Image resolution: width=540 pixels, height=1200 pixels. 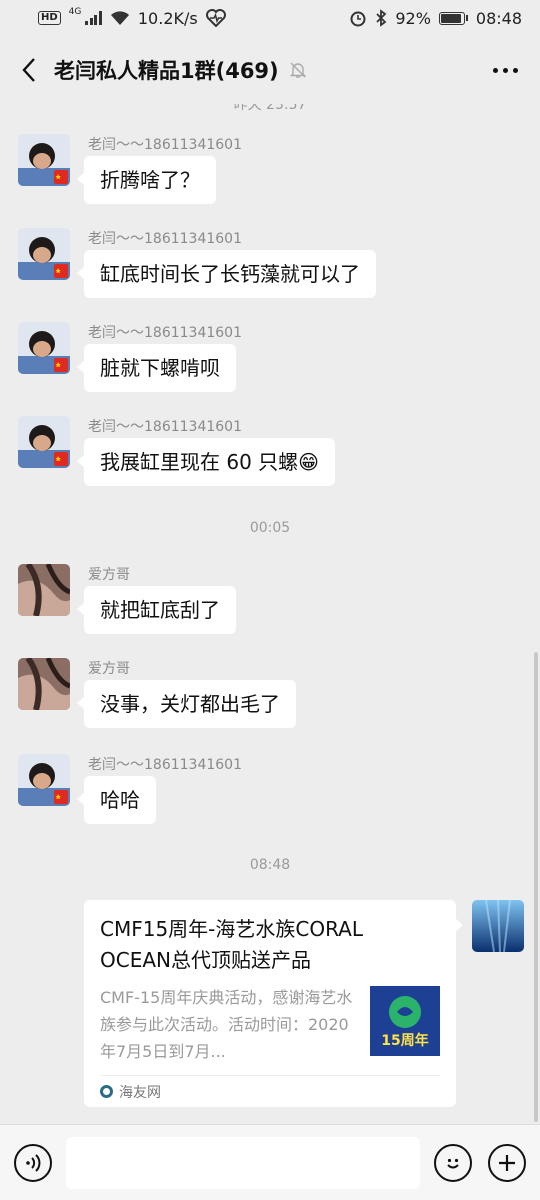 I want to click on message-bubble: 没事，关灯都出毛了, so click(x=186, y=704).